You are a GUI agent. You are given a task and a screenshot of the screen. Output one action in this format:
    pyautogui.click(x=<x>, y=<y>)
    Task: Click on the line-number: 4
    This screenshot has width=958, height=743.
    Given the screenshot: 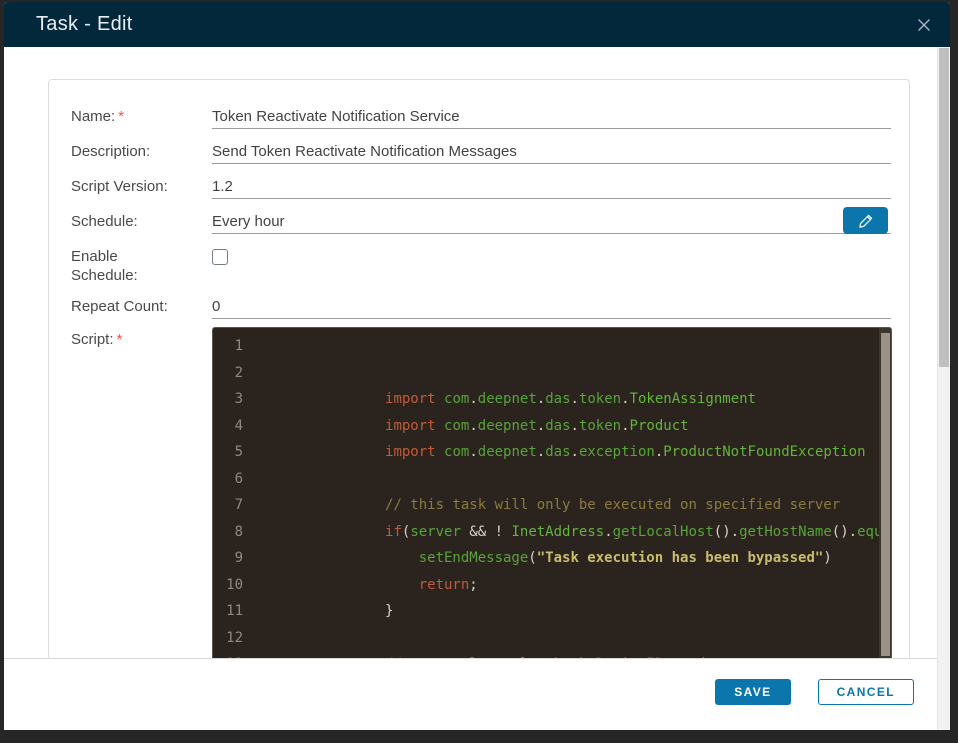 What is the action you would take?
    pyautogui.click(x=238, y=425)
    